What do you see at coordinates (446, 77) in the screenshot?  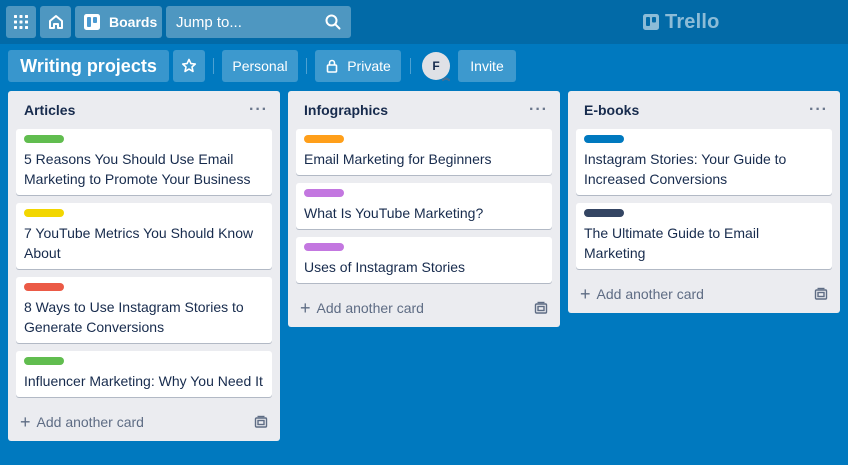 I see `admin-chevron-icon: ︽` at bounding box center [446, 77].